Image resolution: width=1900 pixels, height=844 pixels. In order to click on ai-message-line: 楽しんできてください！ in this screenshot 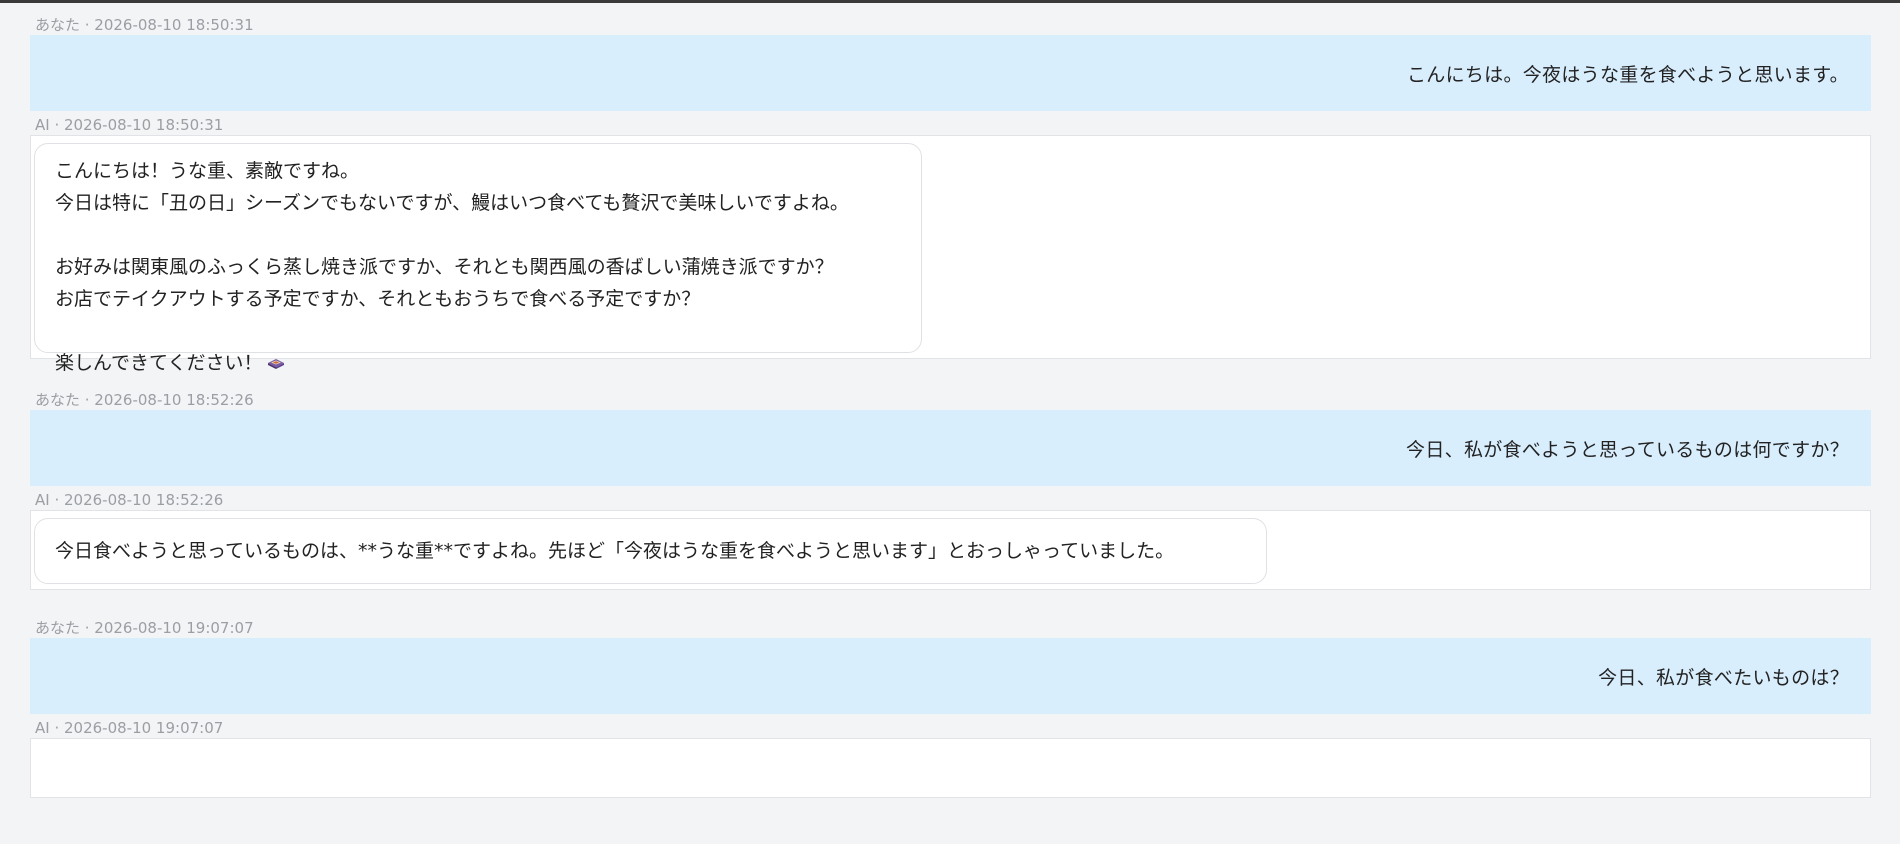, I will do `click(478, 363)`.